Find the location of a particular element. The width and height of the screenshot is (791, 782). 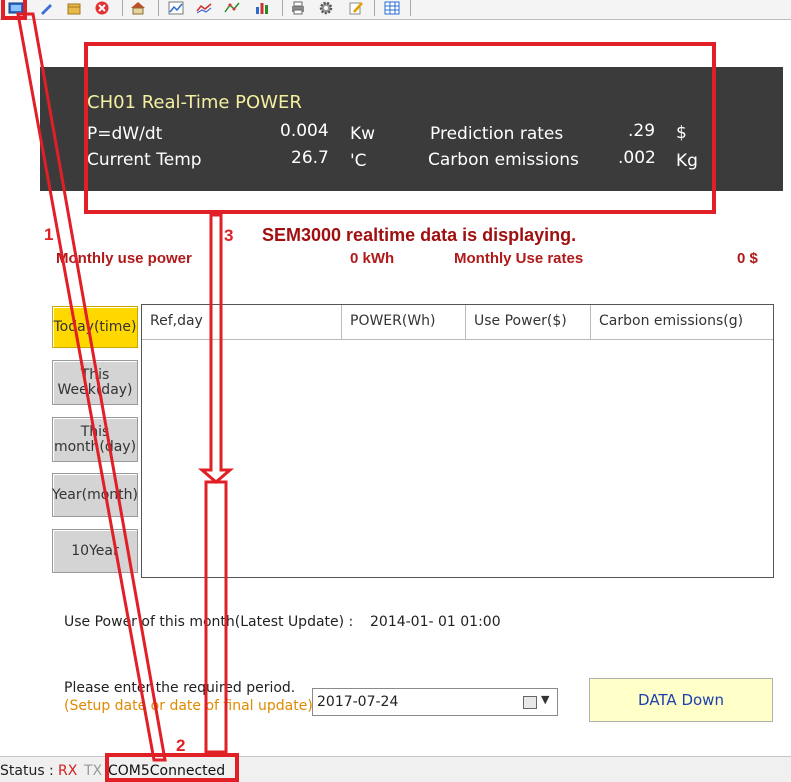

nav-week-button: This Week(day) is located at coordinates (95, 382).